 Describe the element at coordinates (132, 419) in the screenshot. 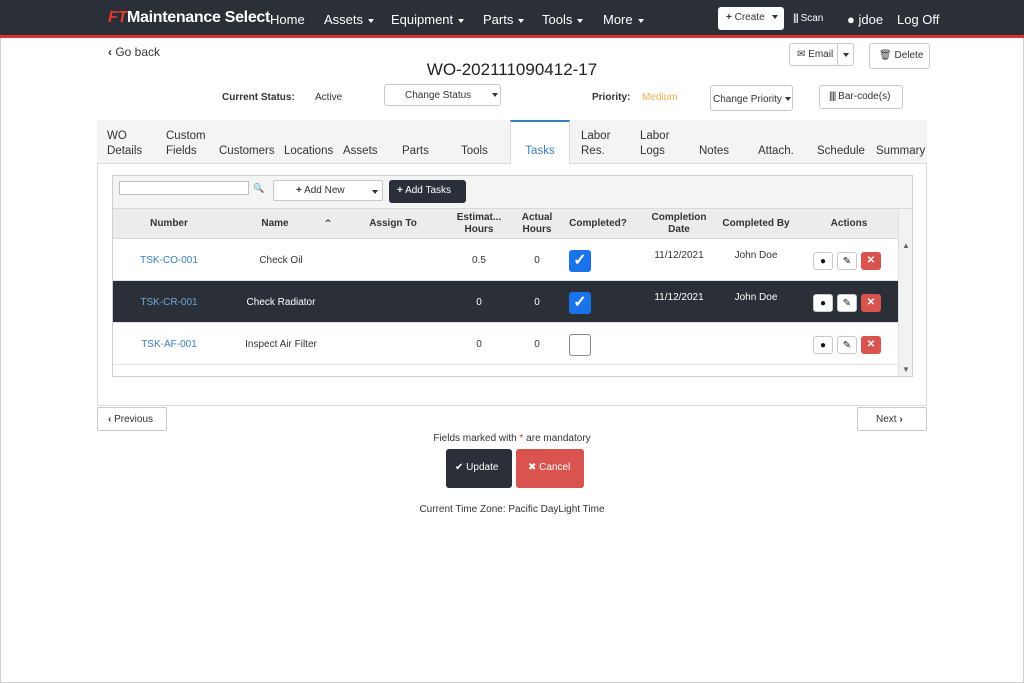

I see `previous-button: ‹ Previous` at that location.